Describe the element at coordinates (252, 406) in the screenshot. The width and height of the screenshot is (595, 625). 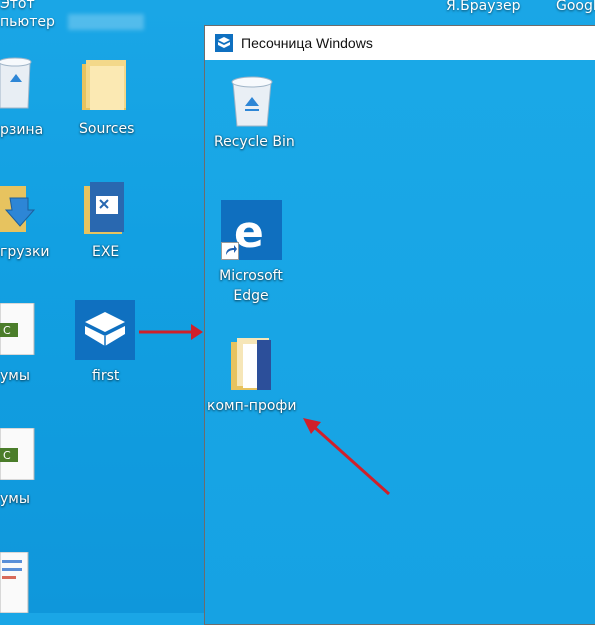
I see `sandbox-icon-folder-komp-profi-label: комп-профи` at that location.